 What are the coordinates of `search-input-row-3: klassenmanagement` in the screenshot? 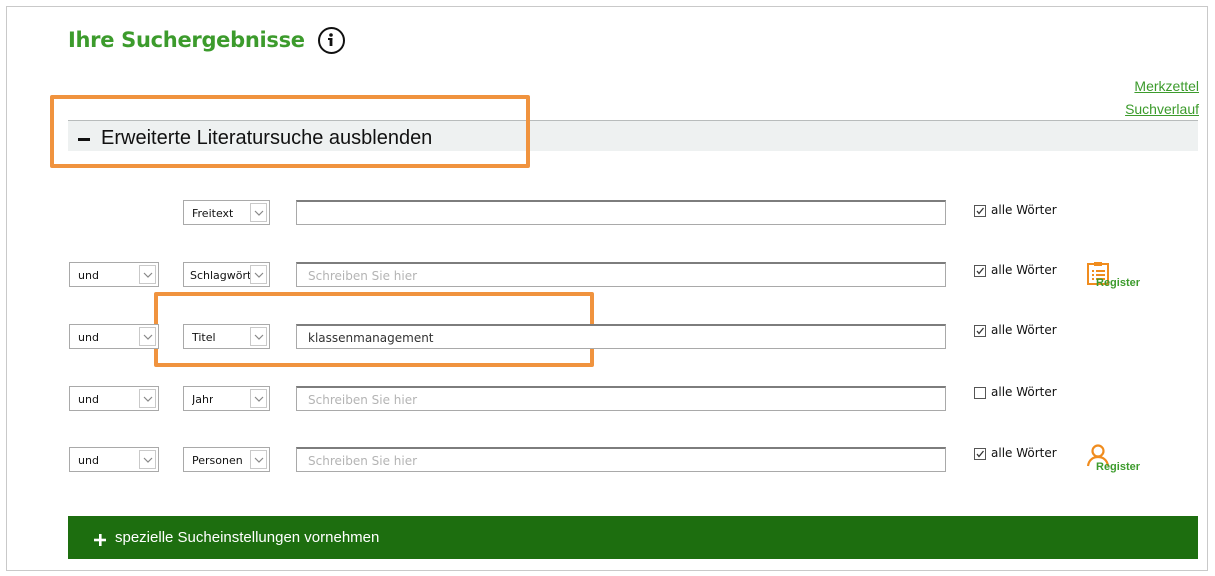 It's located at (621, 336).